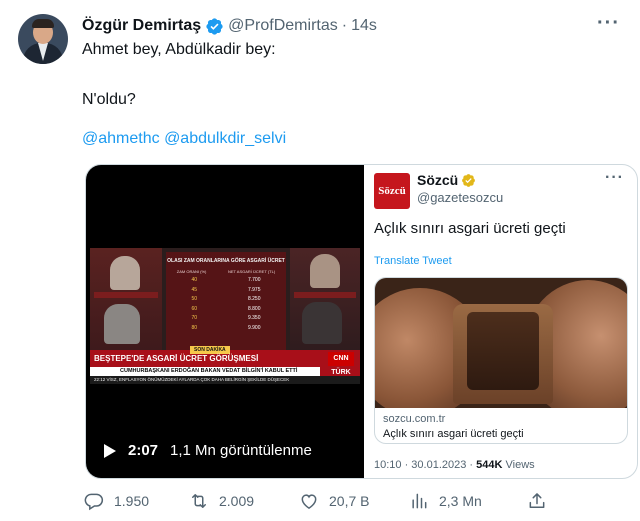  Describe the element at coordinates (349, 501) in the screenshot. I see `like-count: 20,7 B` at that location.